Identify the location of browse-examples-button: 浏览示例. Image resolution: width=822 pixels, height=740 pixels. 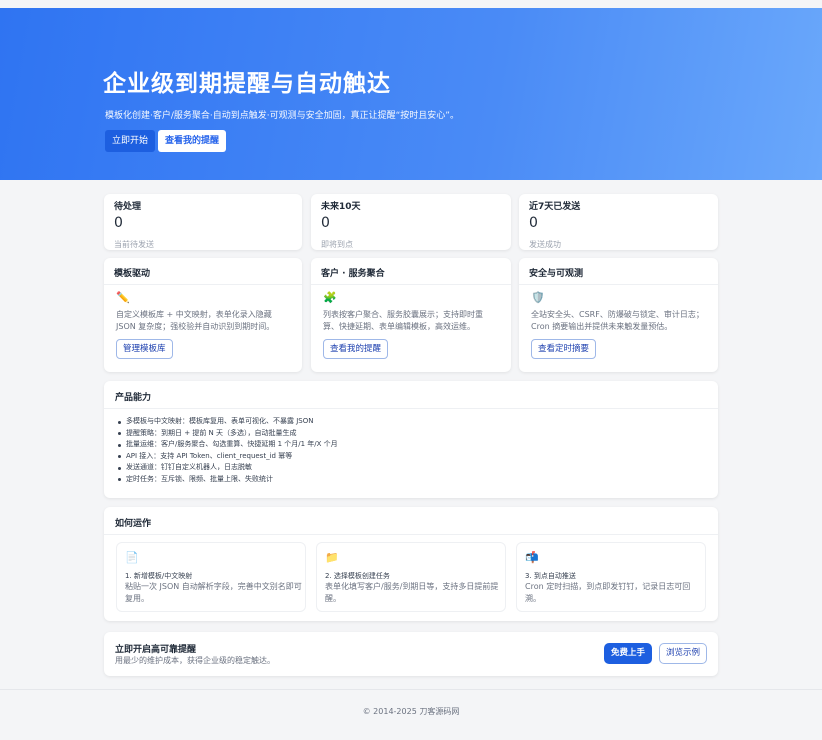
(683, 653).